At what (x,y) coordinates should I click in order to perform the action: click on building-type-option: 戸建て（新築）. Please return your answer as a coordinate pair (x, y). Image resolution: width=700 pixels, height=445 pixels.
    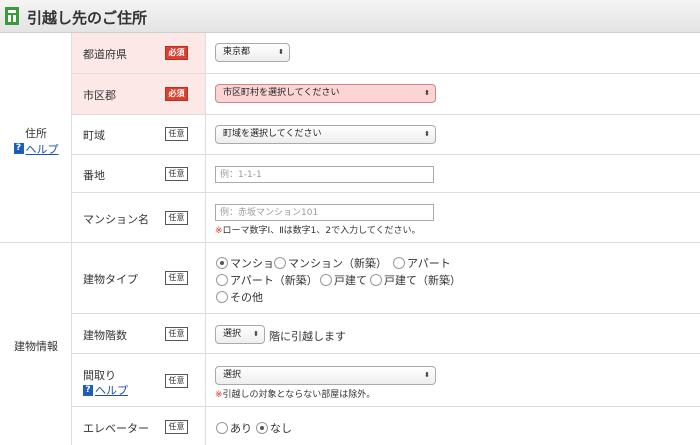
    Looking at the image, I should click on (415, 280).